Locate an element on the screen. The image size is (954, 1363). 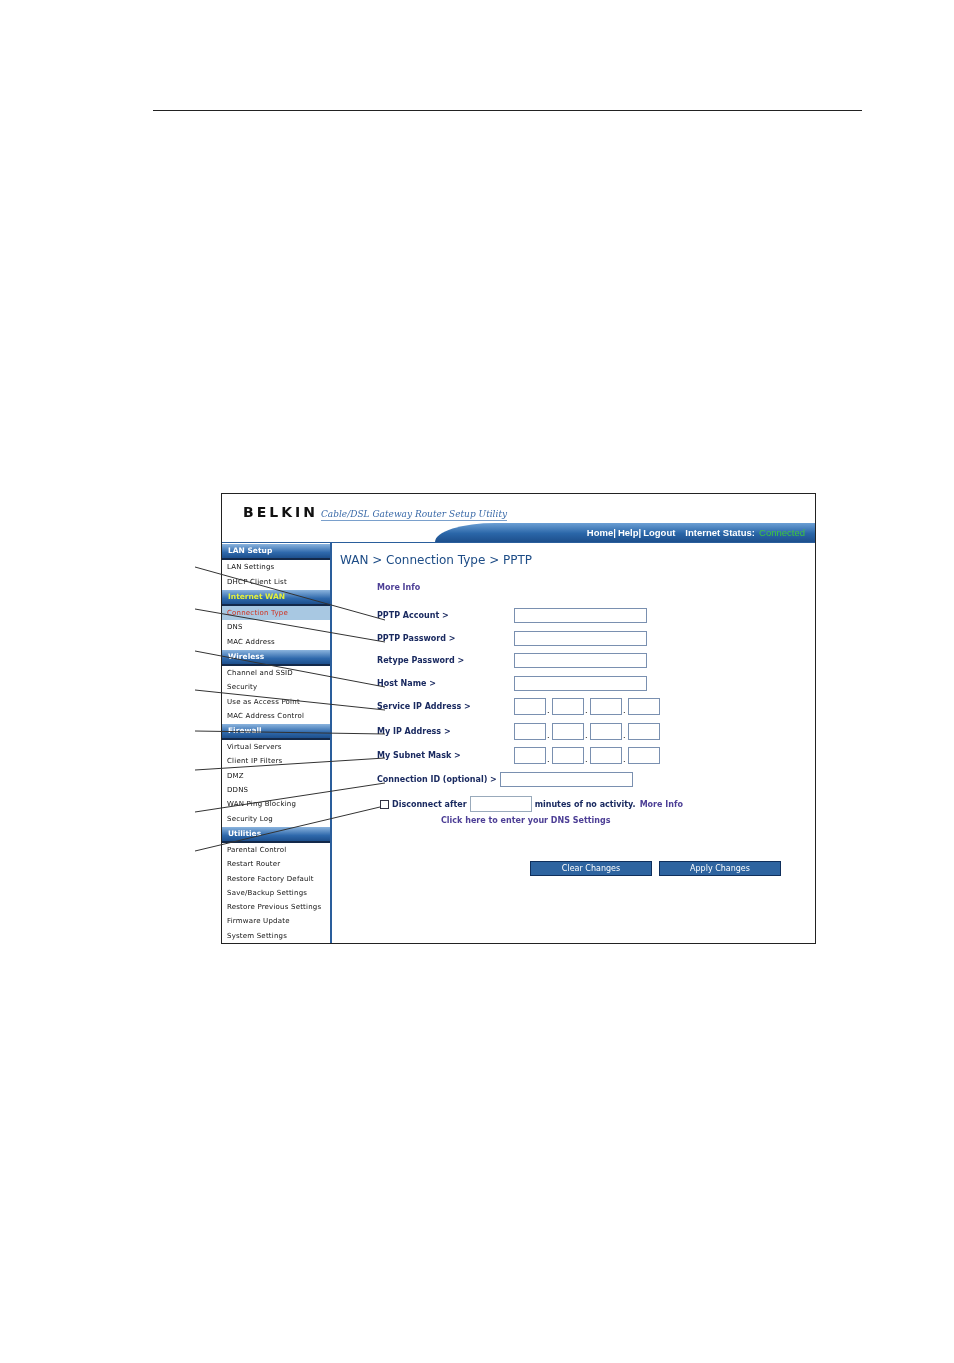
field-label: Host Name > is located at coordinates (407, 683).